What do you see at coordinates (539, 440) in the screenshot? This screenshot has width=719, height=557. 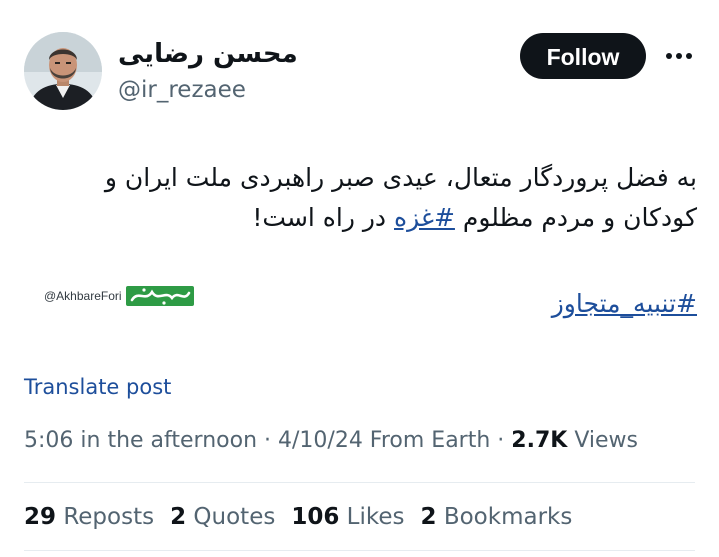 I see `views-count: 2.7K` at bounding box center [539, 440].